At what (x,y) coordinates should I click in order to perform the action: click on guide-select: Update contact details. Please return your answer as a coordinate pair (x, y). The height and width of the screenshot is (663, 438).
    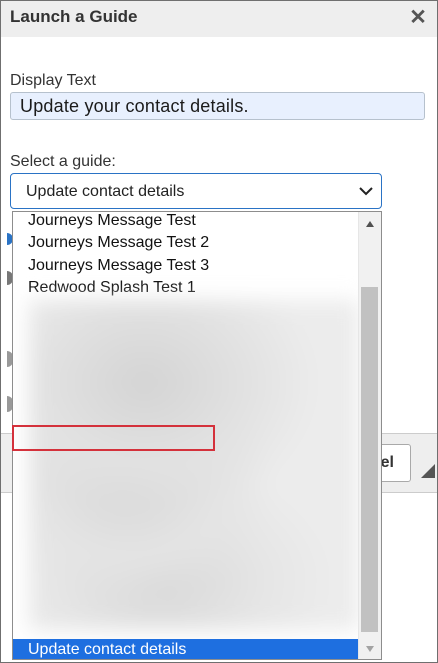
    Looking at the image, I should click on (196, 191).